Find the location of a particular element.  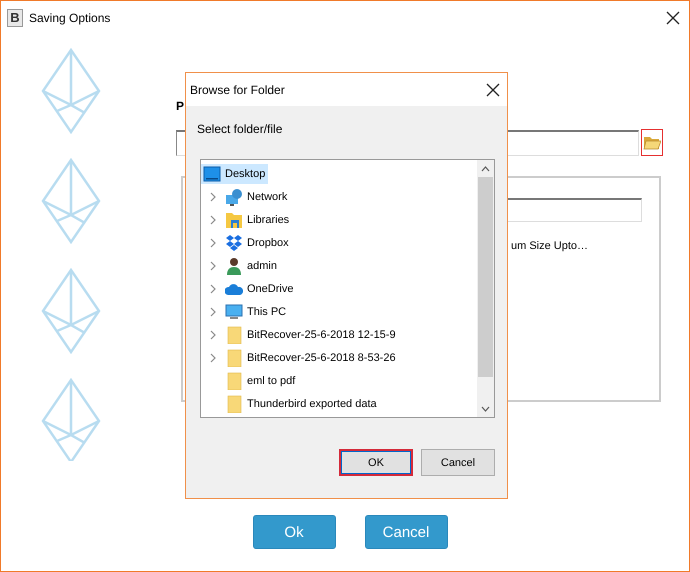

scroll-thumb is located at coordinates (485, 277).